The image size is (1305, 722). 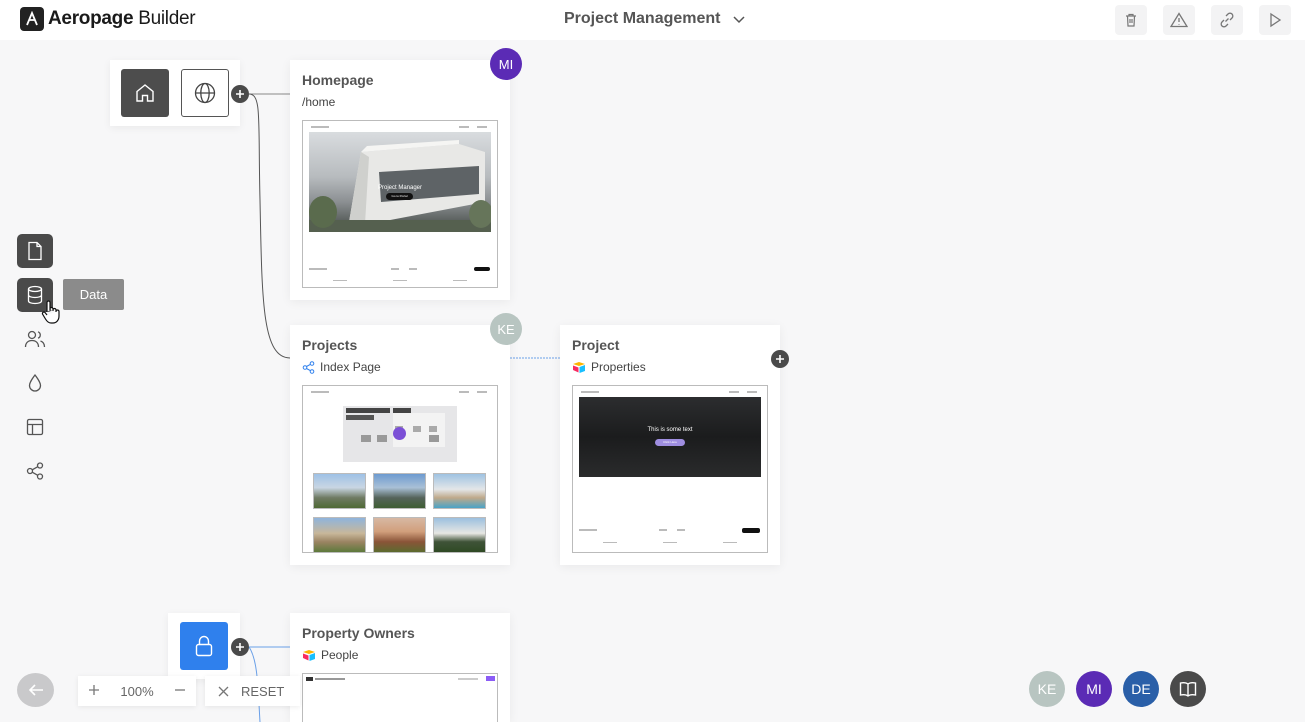 I want to click on globe-icon, so click(x=205, y=93).